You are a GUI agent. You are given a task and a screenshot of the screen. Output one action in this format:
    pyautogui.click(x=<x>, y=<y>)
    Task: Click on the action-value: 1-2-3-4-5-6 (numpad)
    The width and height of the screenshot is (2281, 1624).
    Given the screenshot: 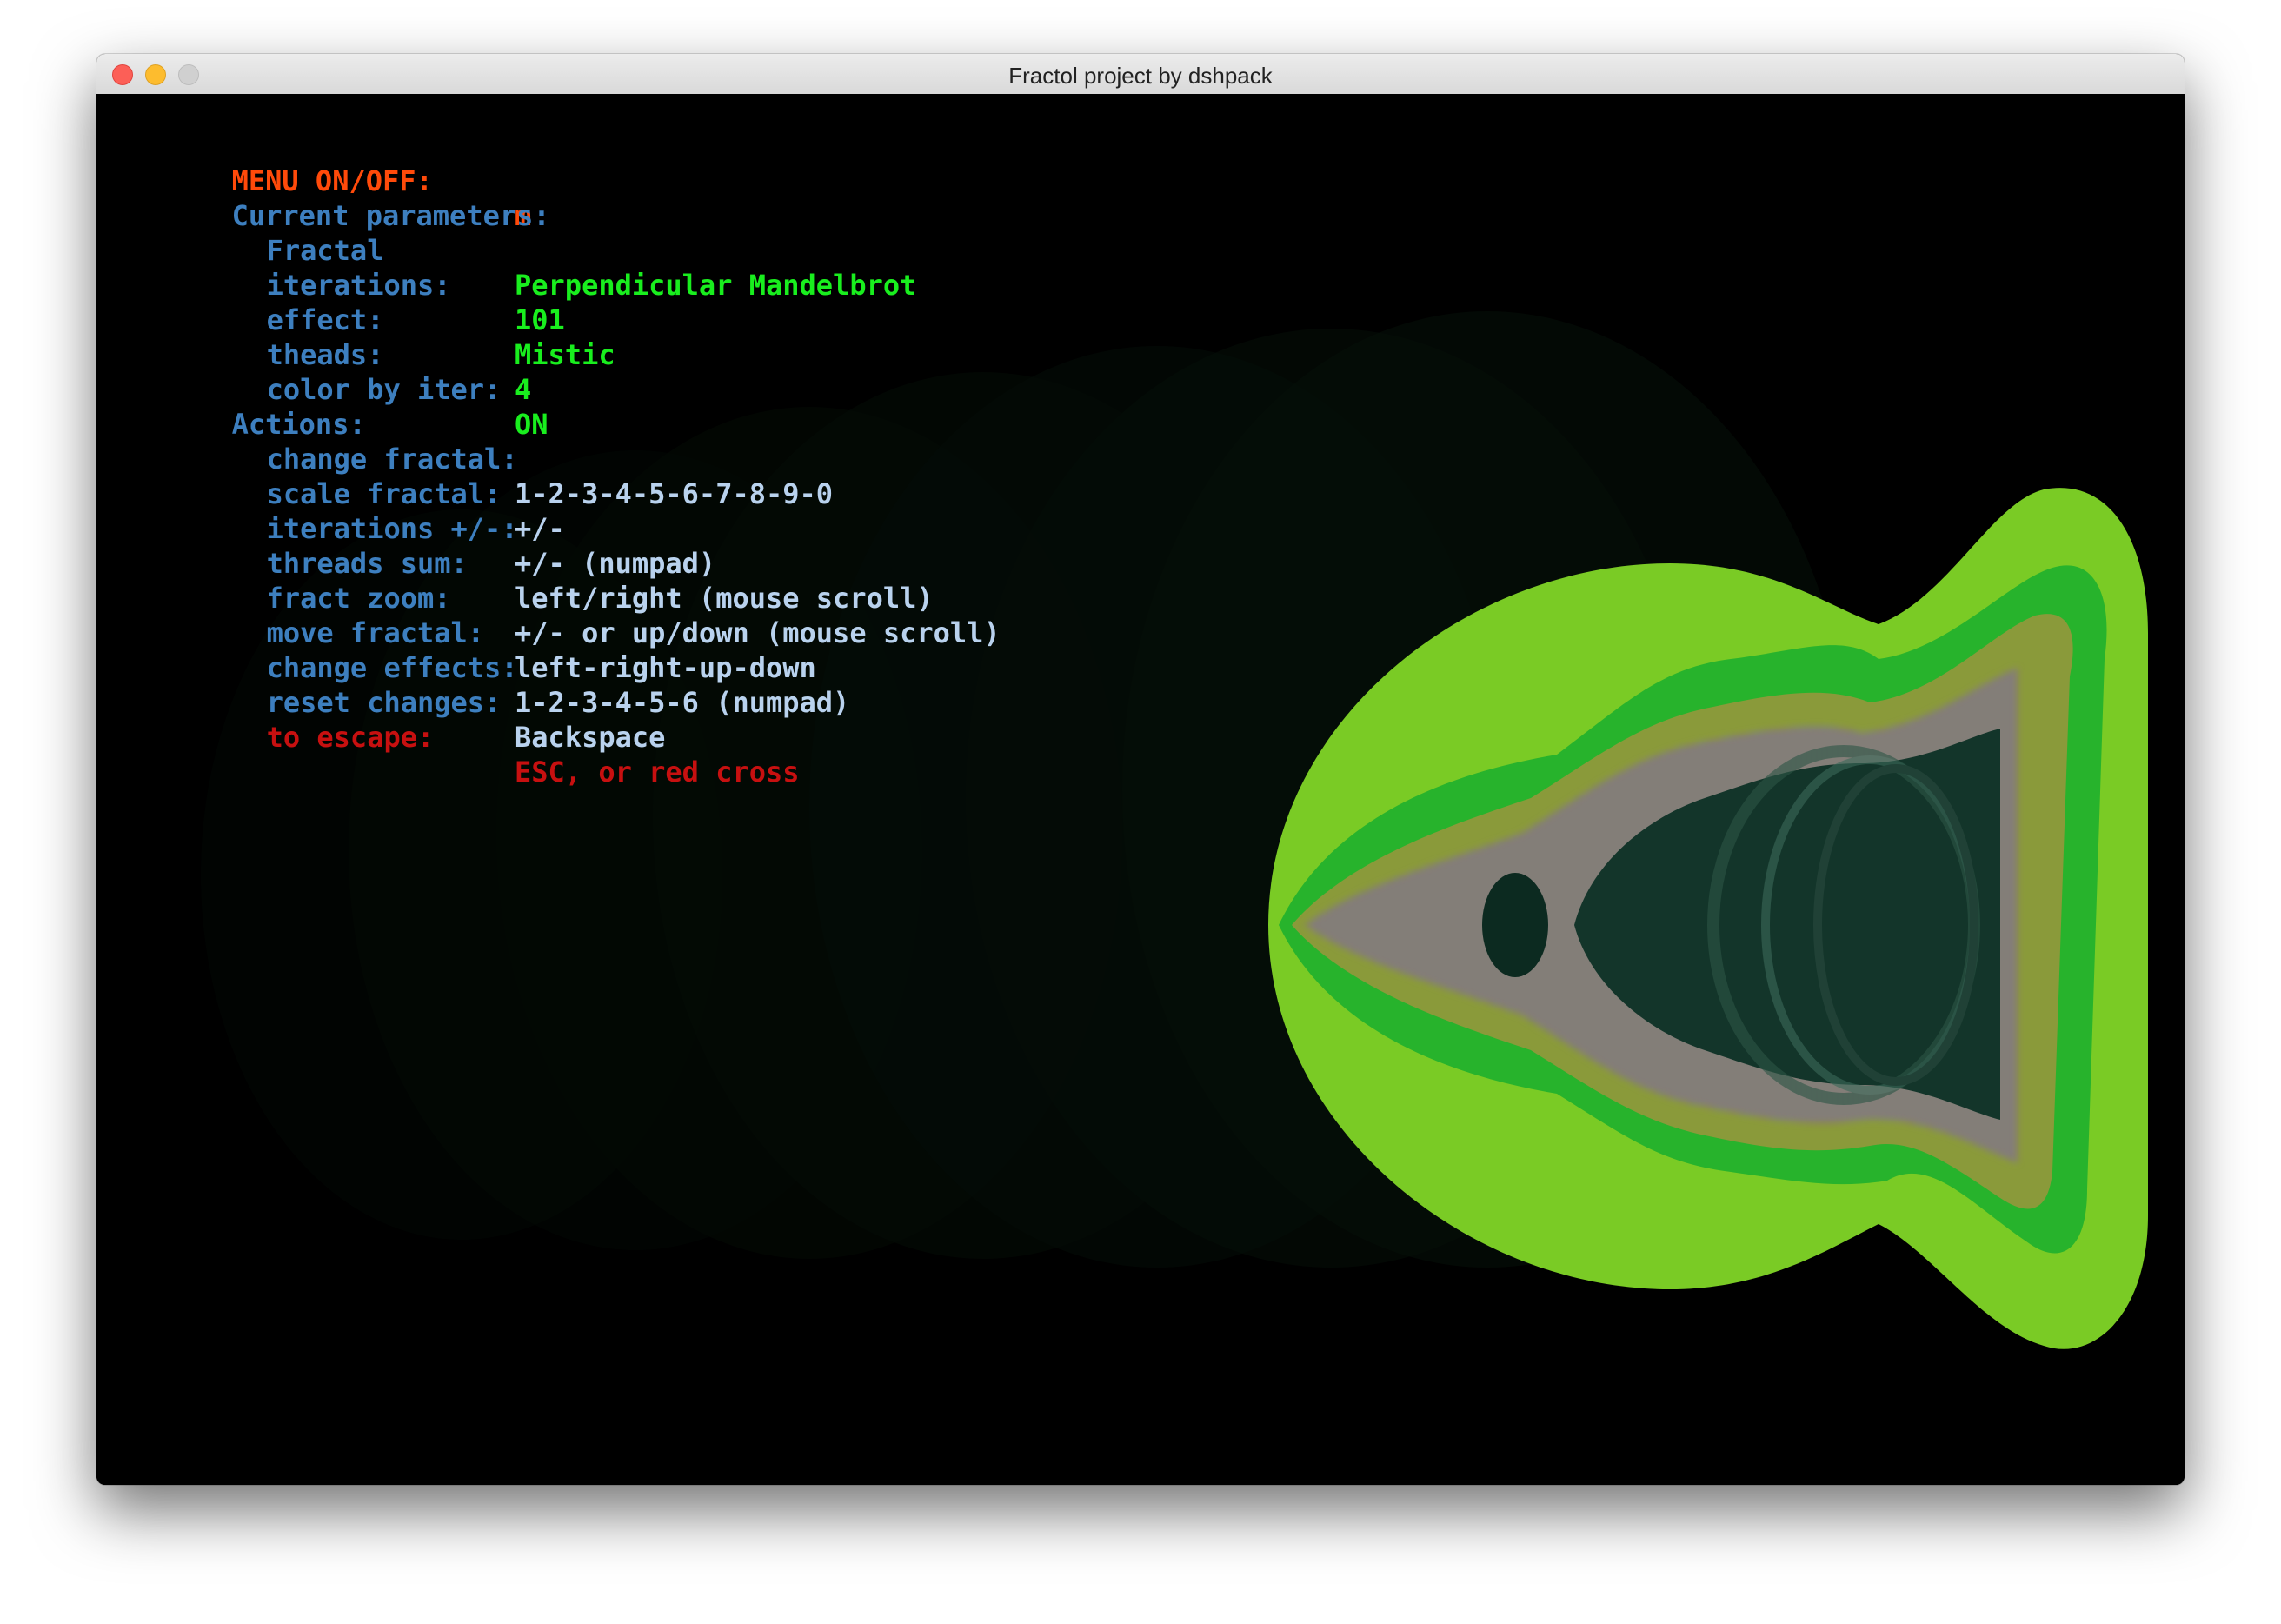 What is the action you would take?
    pyautogui.click(x=682, y=703)
    